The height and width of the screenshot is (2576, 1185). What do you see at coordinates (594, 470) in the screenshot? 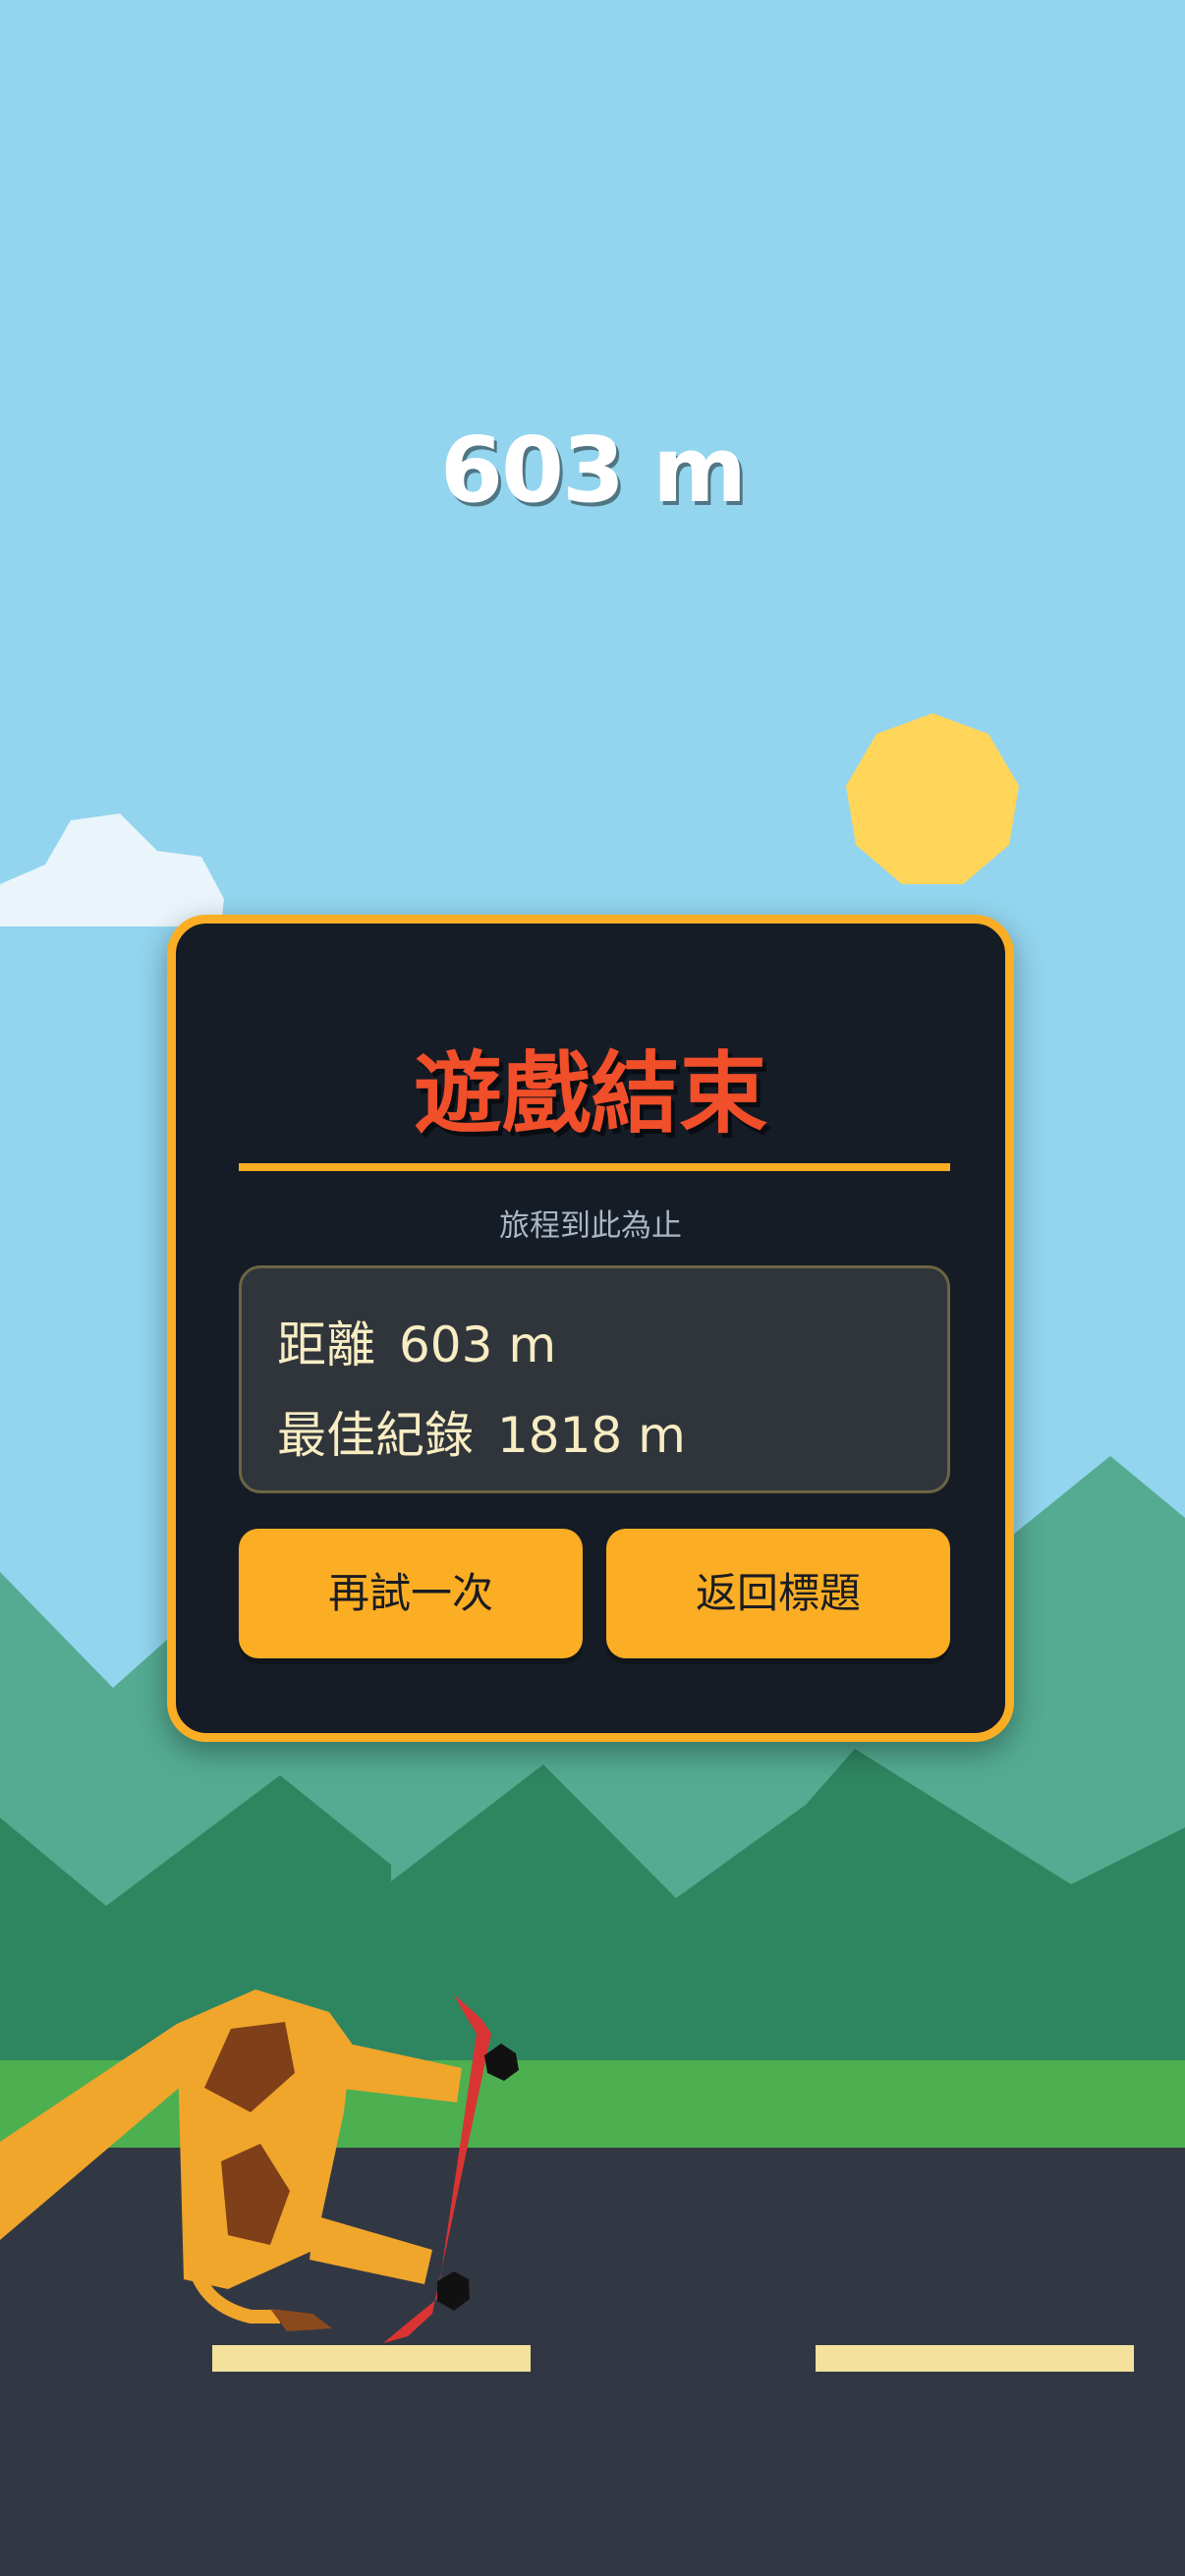
I see `hud-distance: 603 m` at bounding box center [594, 470].